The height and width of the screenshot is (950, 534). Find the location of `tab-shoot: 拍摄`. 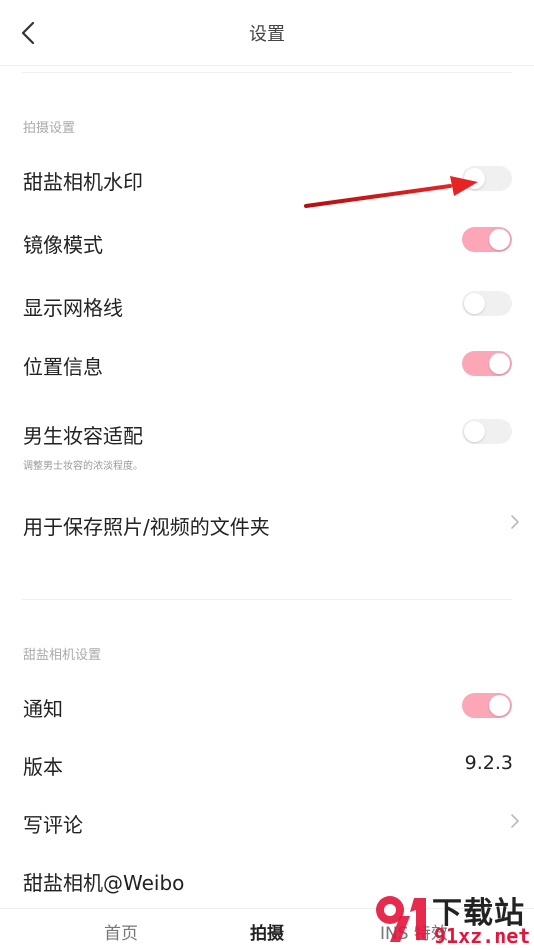

tab-shoot: 拍摄 is located at coordinates (267, 931).